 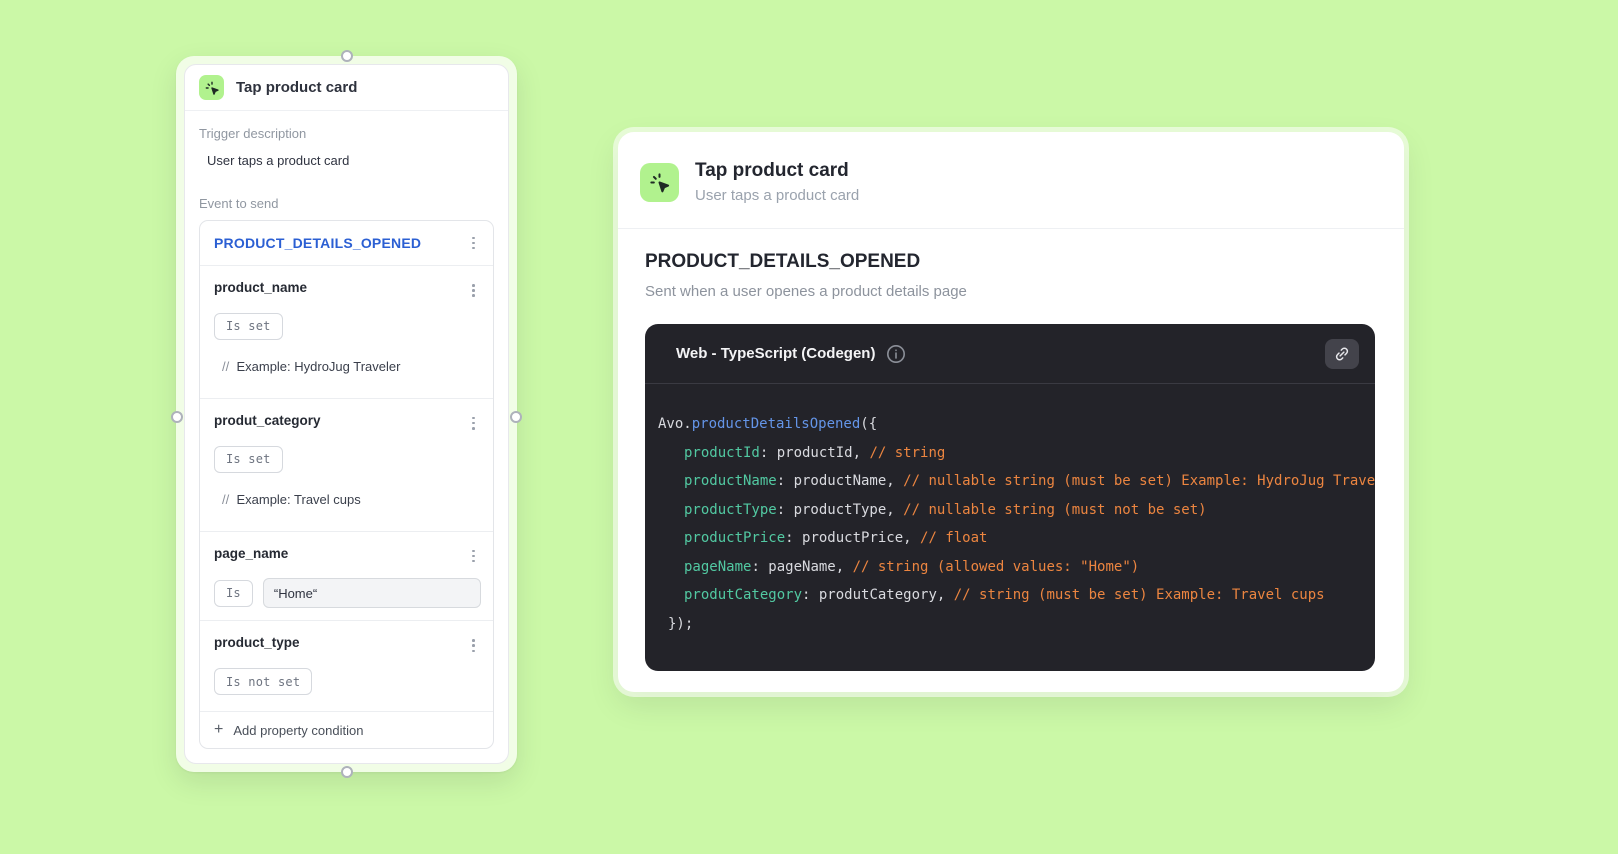 I want to click on plus-icon: +, so click(x=219, y=730).